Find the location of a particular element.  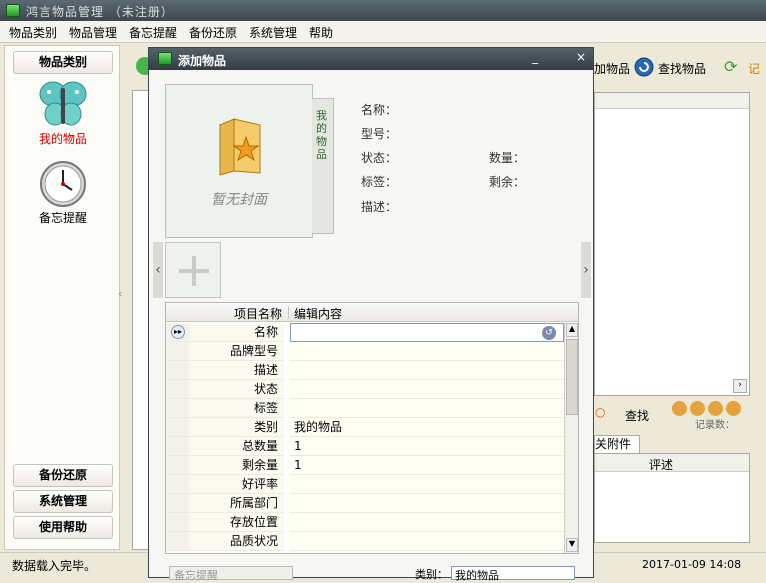

grid-row: 品牌型号 is located at coordinates (365, 351).